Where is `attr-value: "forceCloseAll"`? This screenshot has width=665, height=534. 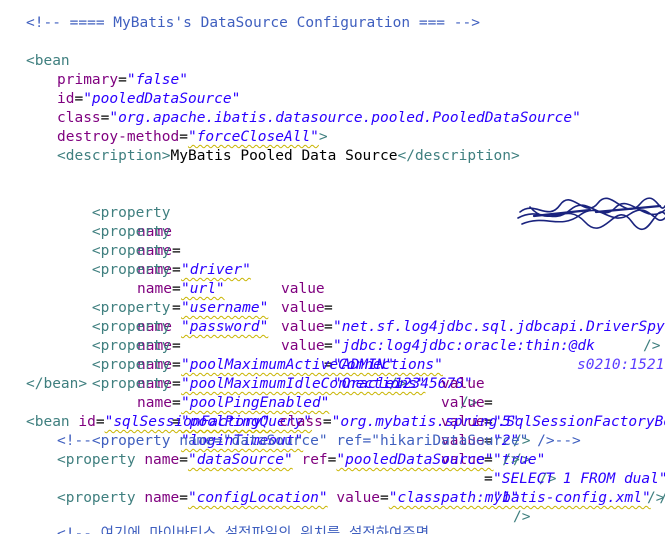 attr-value: "forceCloseAll" is located at coordinates (253, 137).